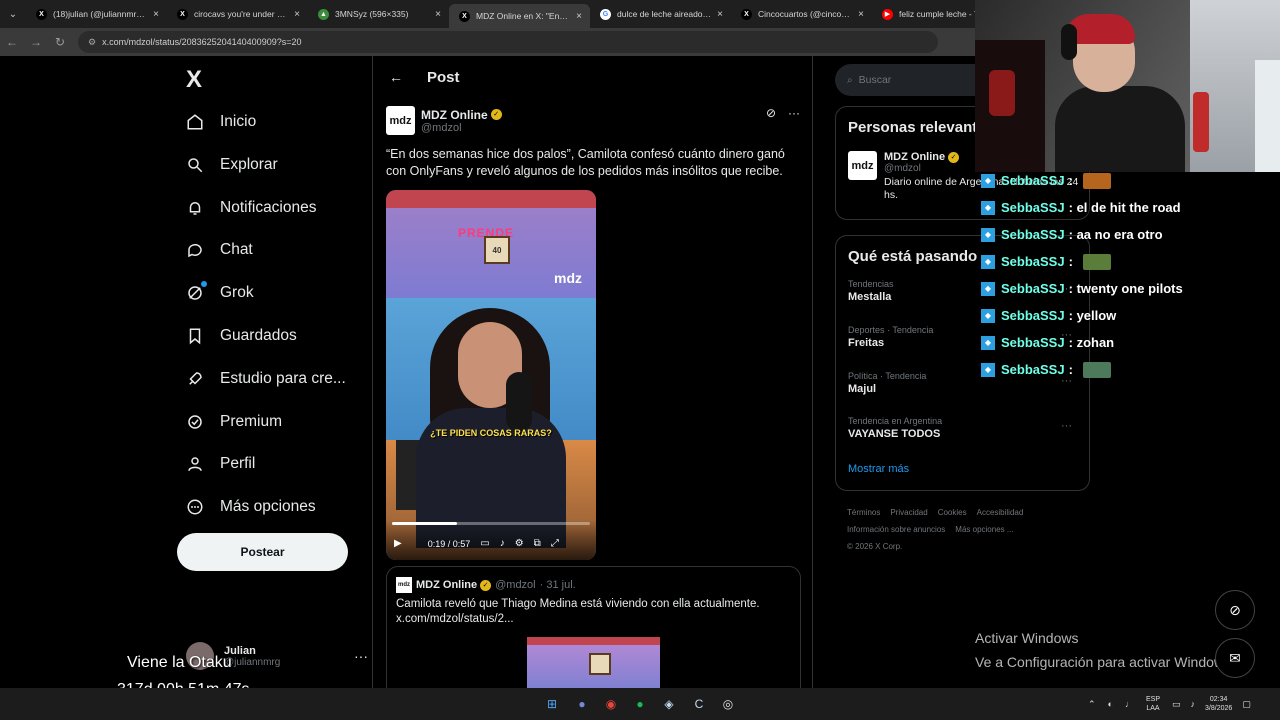 This screenshot has height=720, width=1280. I want to click on chat-message: ◆ SebbaSSJ: zohan, so click(1130, 342).